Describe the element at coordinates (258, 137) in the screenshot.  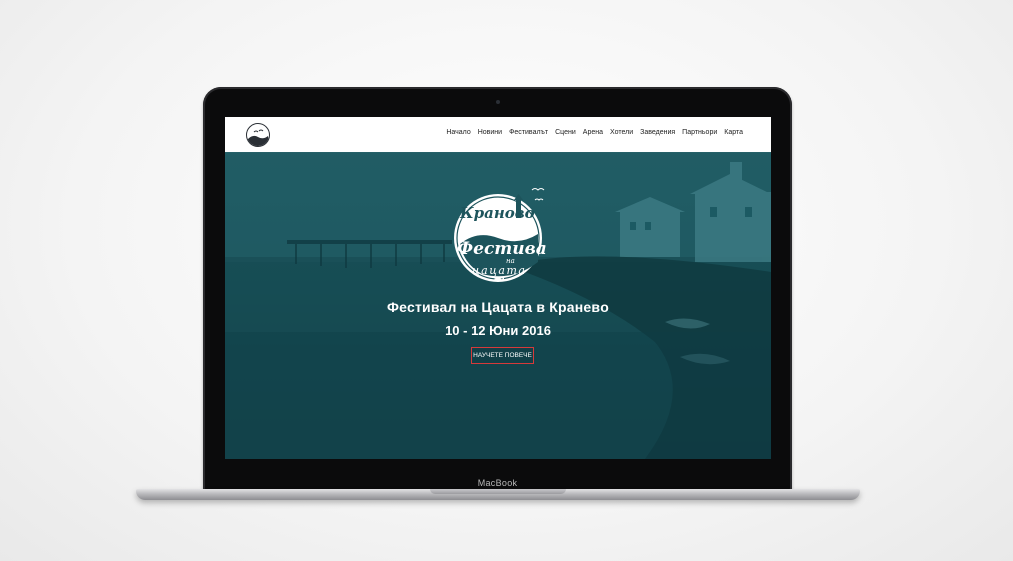
I see `logo-wave-icon` at that location.